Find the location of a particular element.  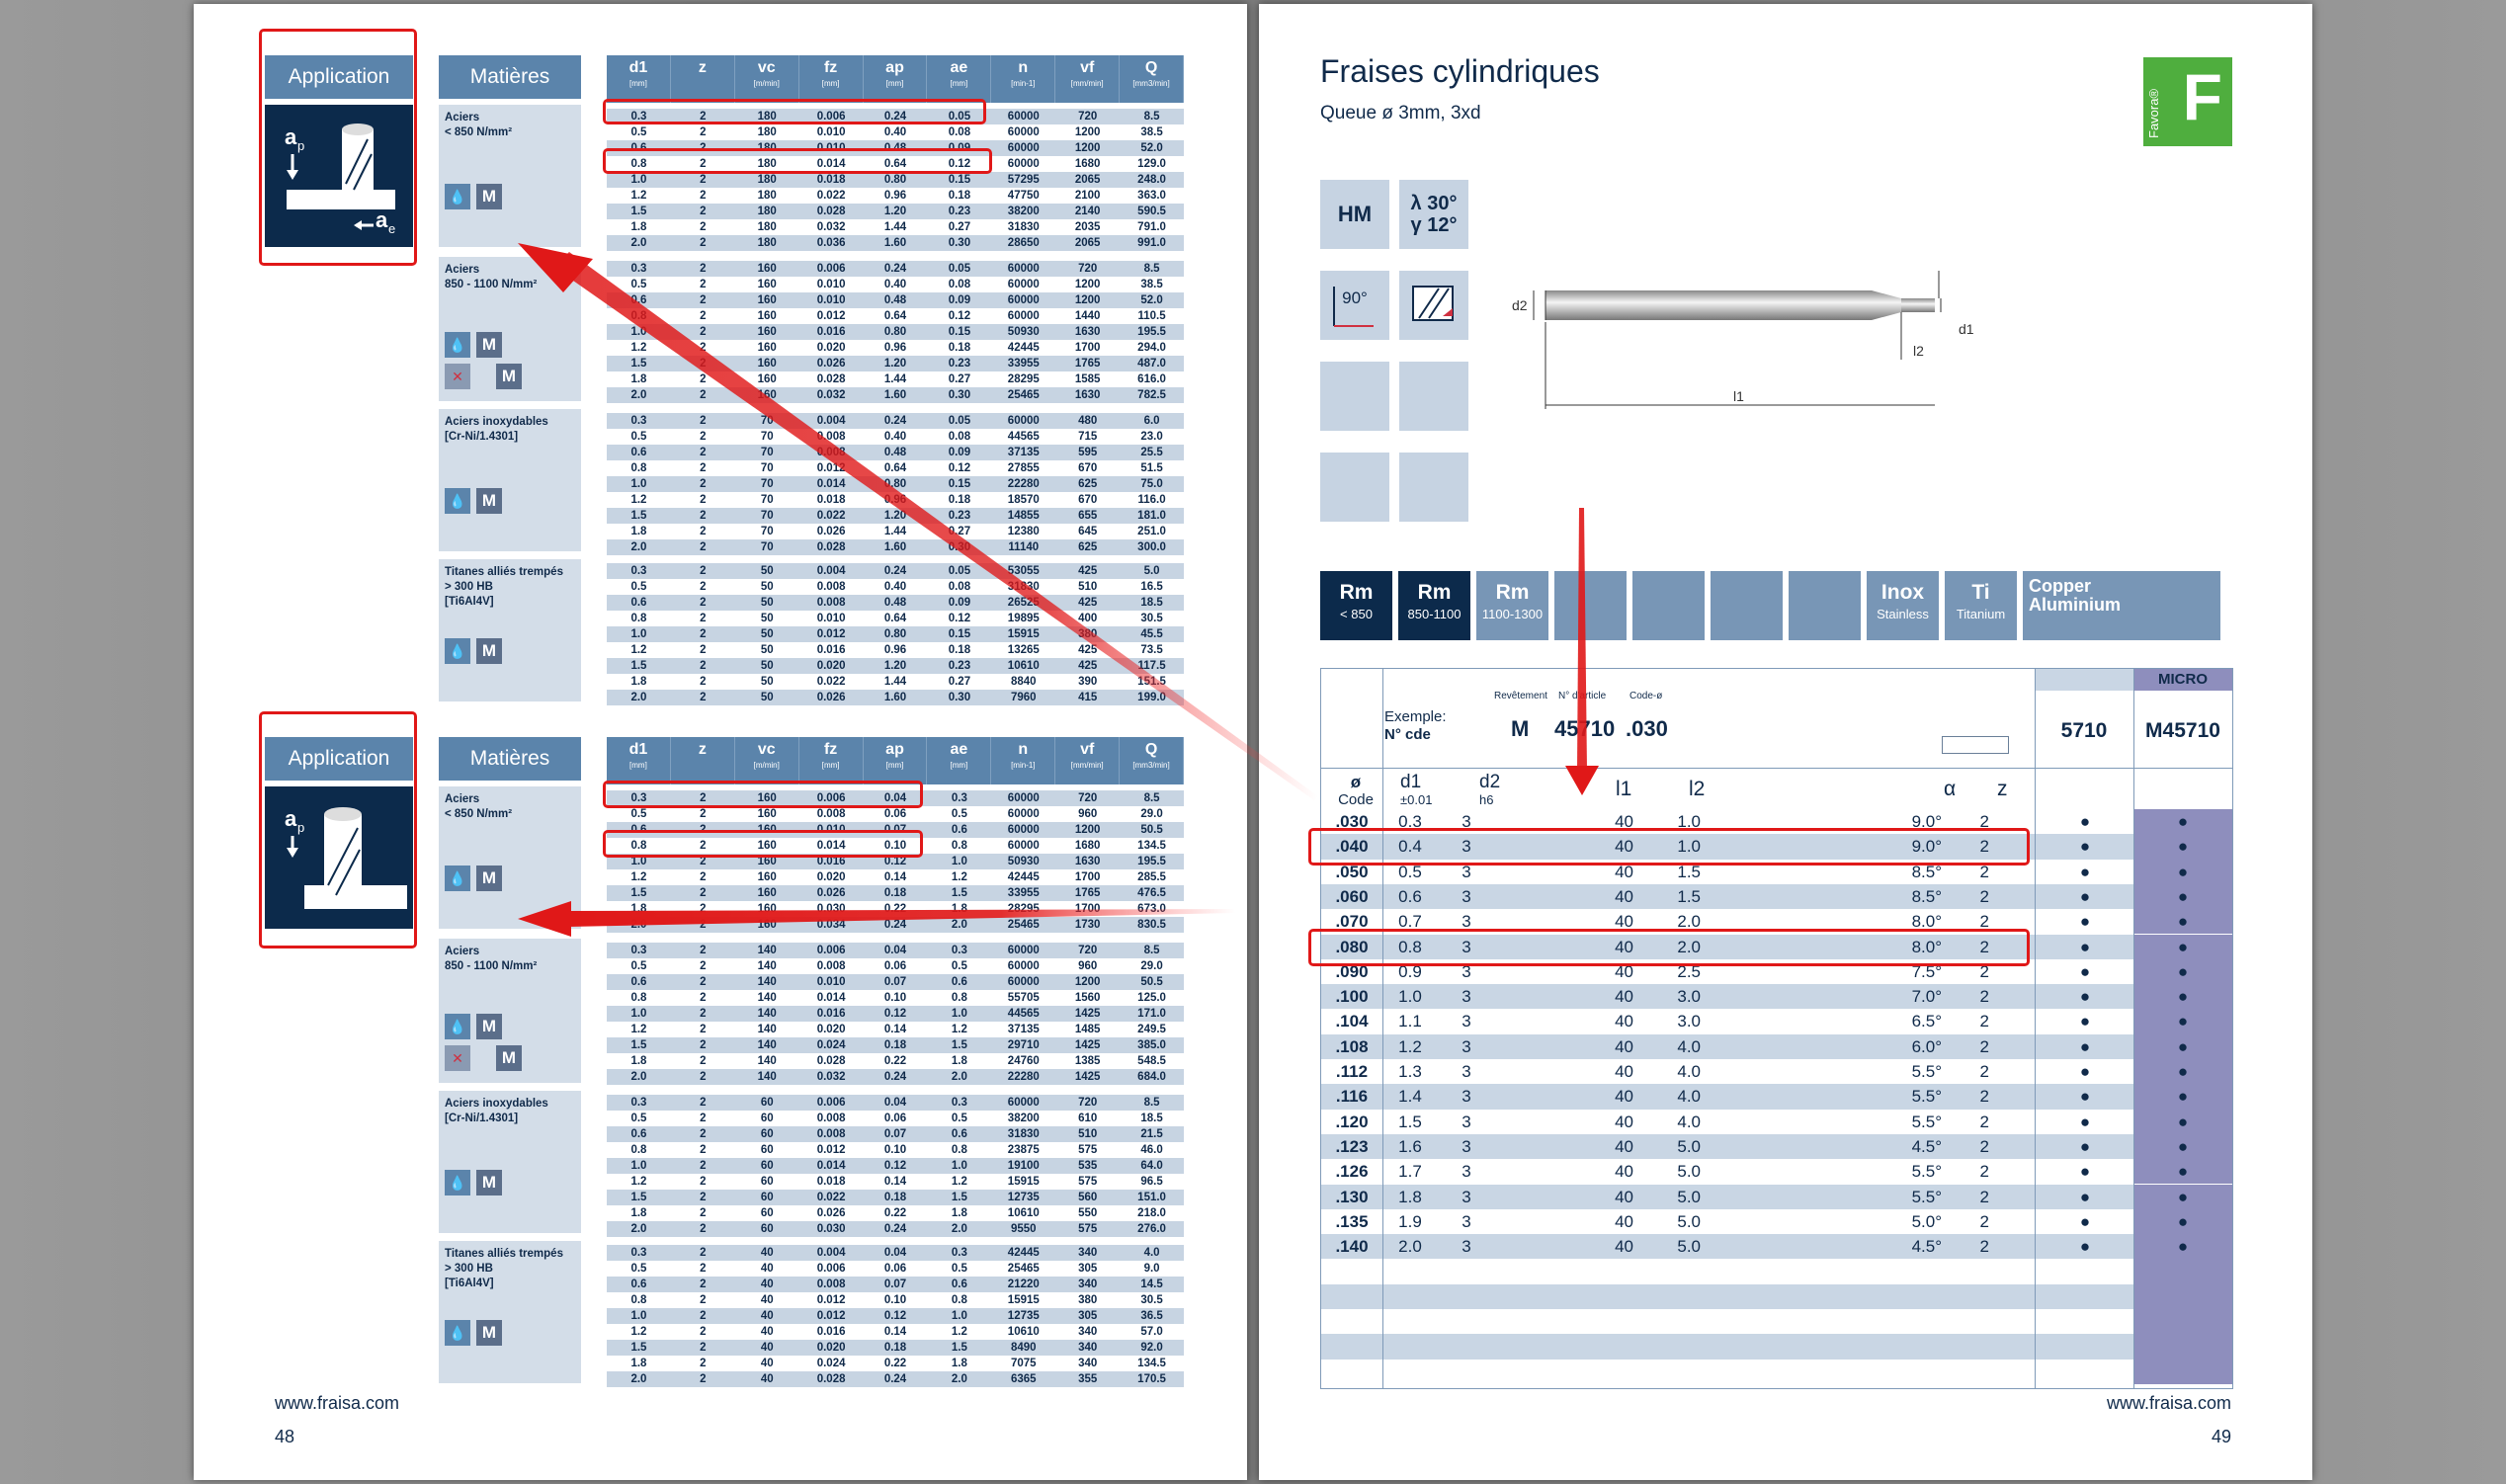

coating-label: Revêtement is located at coordinates (1521, 696).